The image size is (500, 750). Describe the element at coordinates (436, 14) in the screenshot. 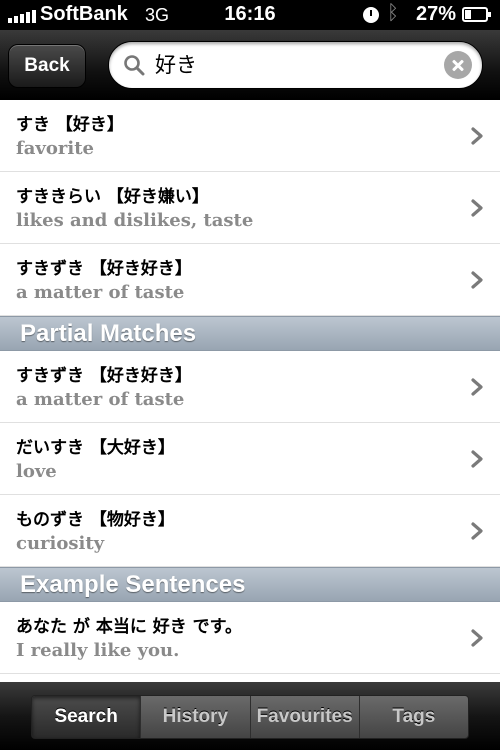

I see `battery-percentage: 27%` at that location.